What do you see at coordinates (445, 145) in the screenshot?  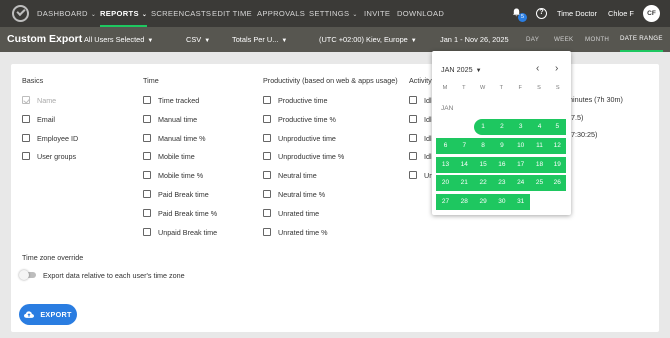 I see `calendar-day: 6` at bounding box center [445, 145].